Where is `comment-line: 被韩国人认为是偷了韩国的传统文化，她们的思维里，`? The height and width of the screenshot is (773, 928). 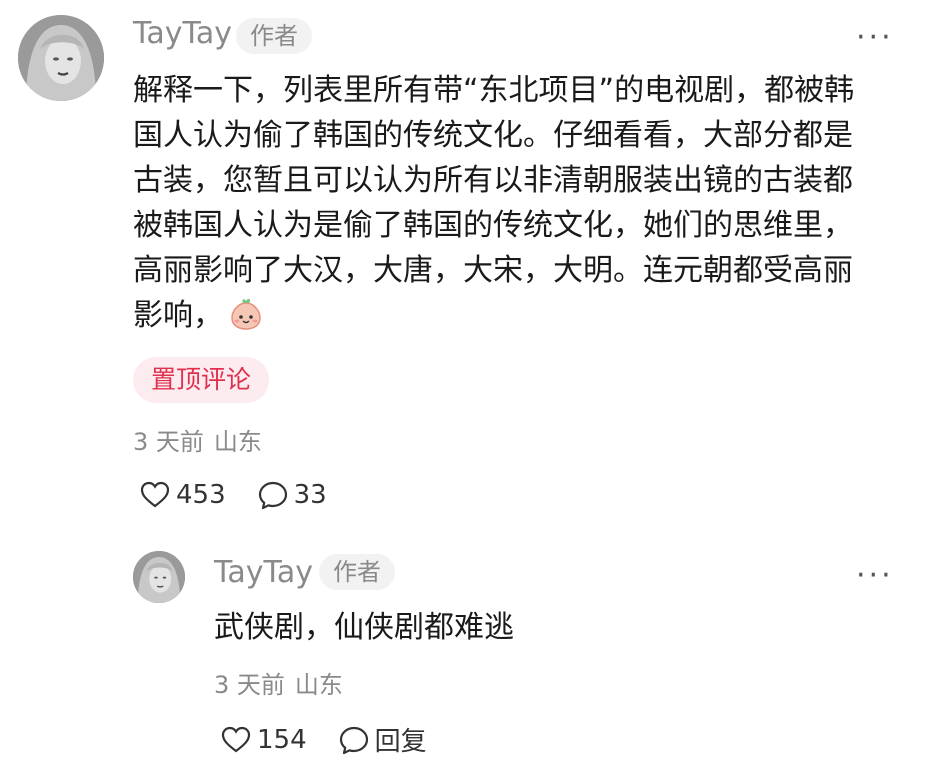 comment-line: 被韩国人认为是偷了韩国的传统文化，她们的思维里， is located at coordinates (493, 225).